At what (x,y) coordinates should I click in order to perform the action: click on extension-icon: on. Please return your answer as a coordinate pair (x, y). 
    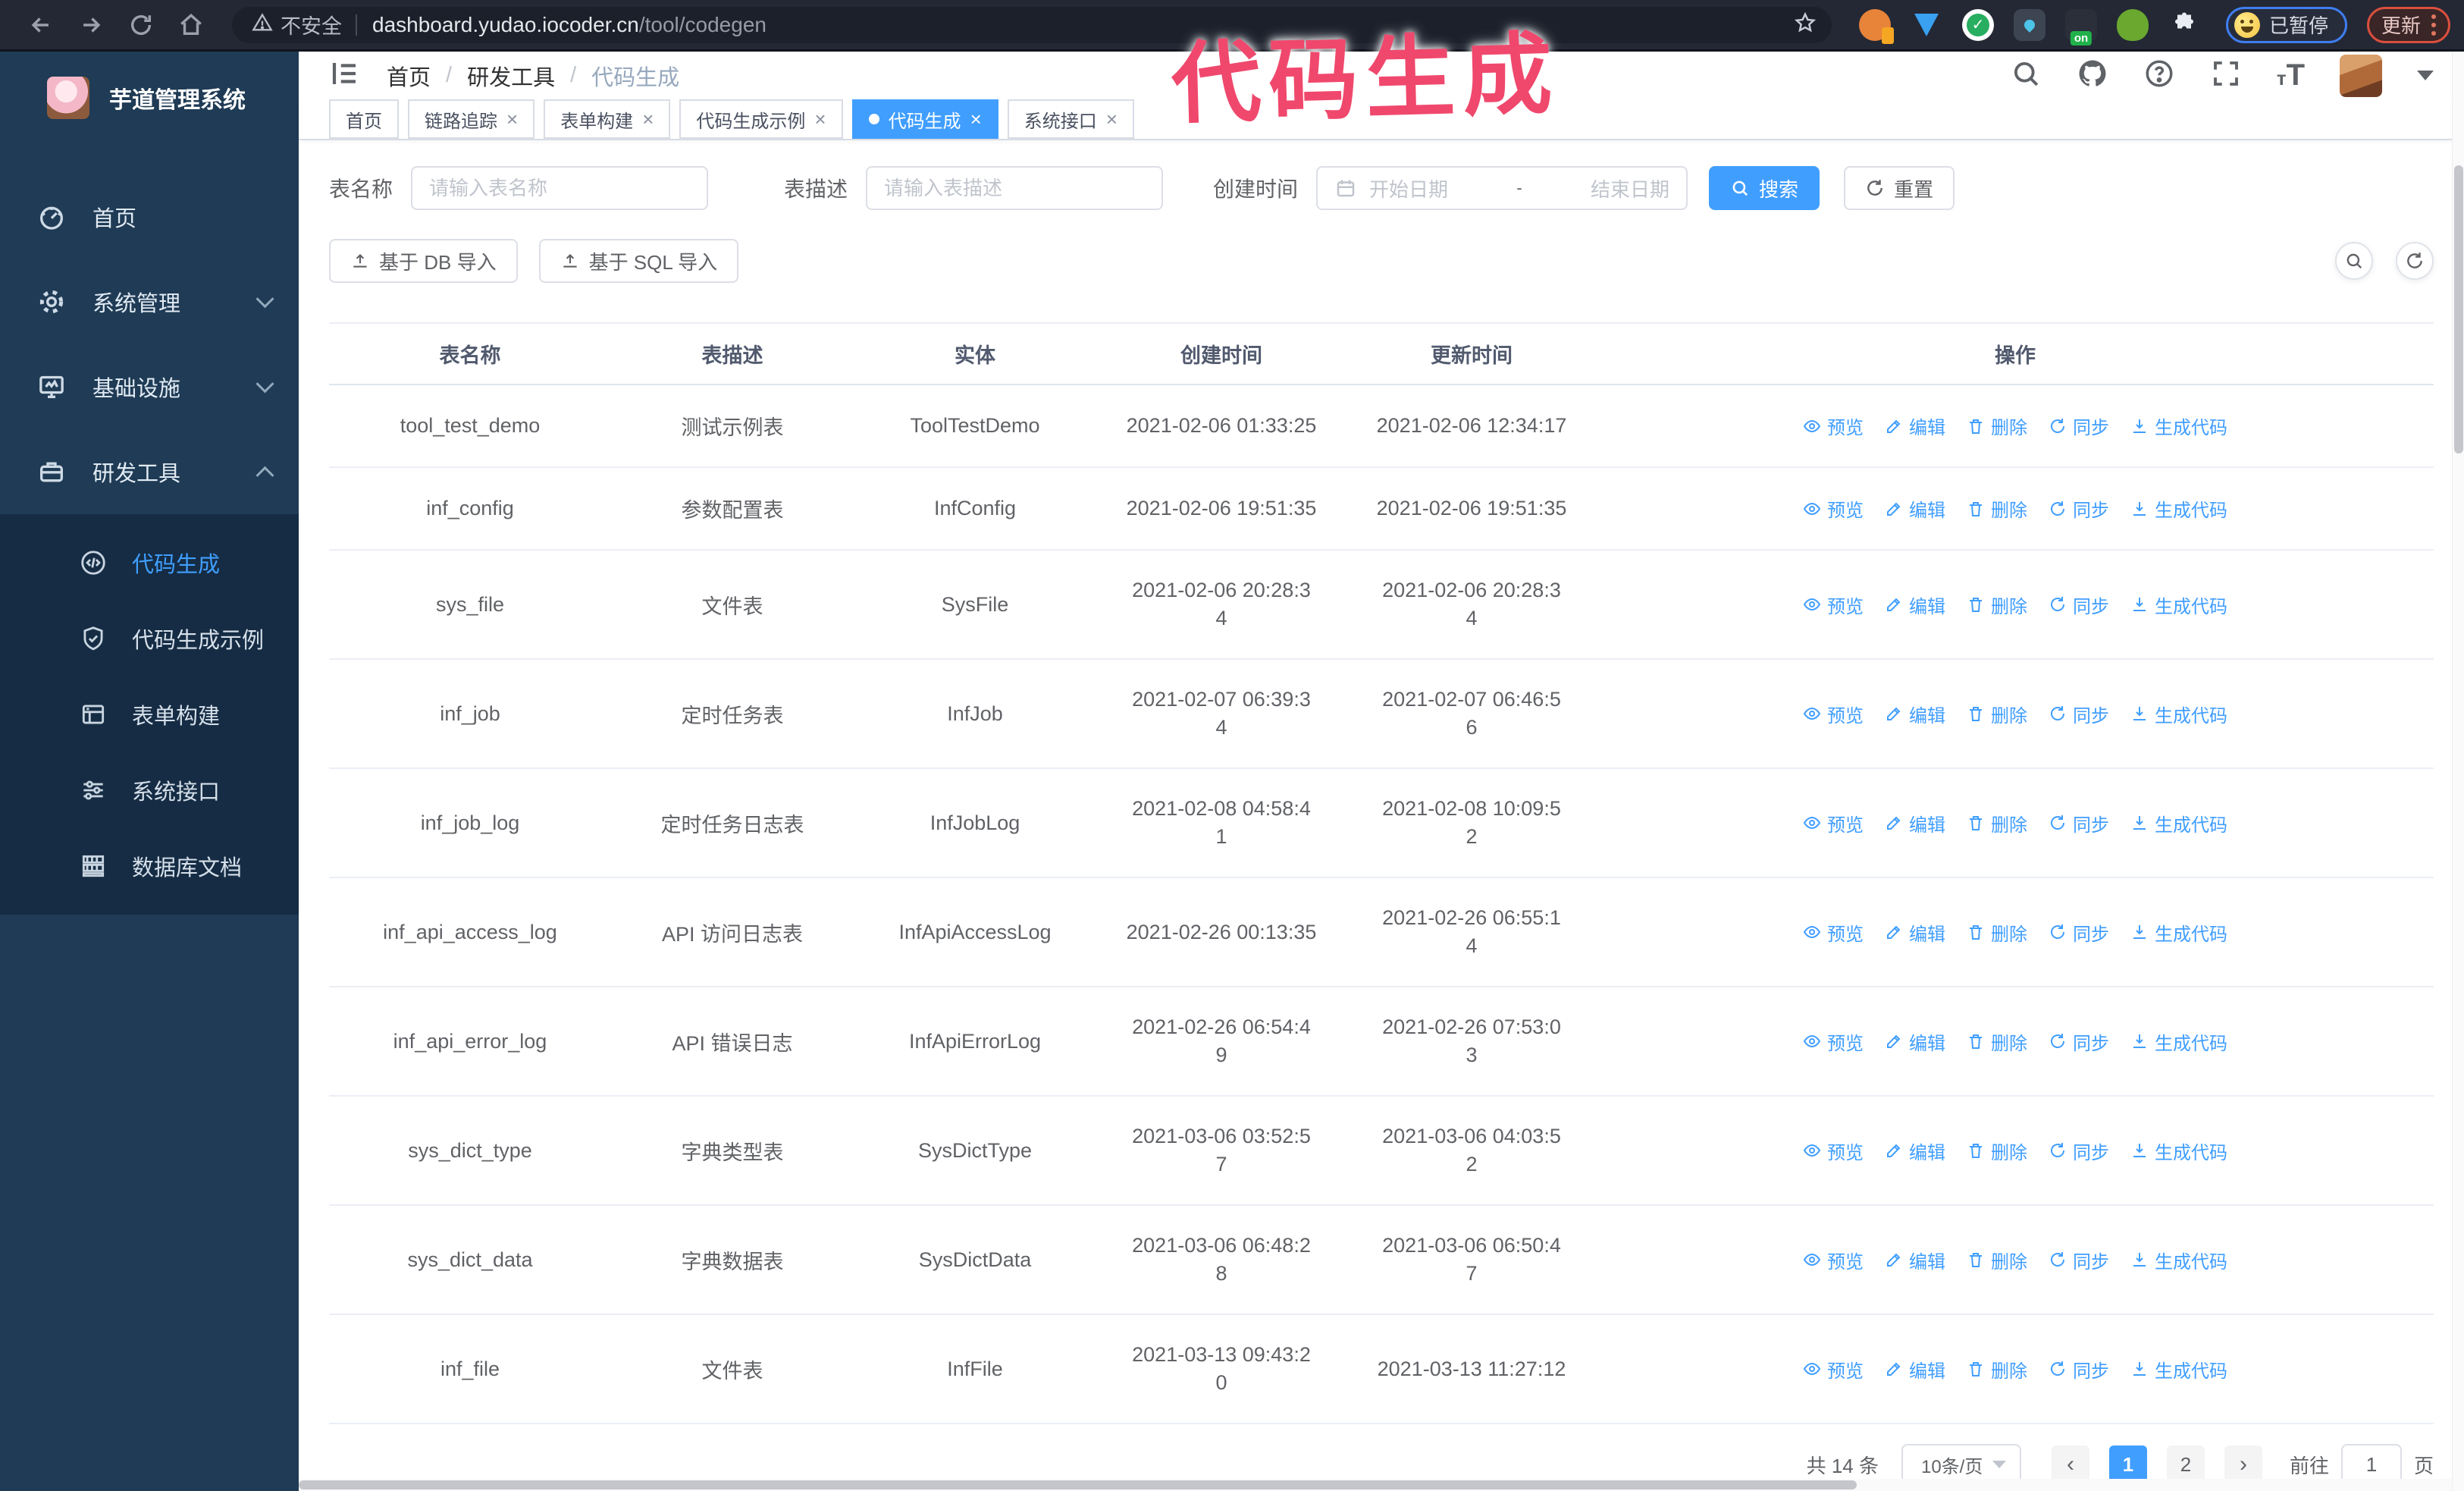
    Looking at the image, I should click on (2081, 27).